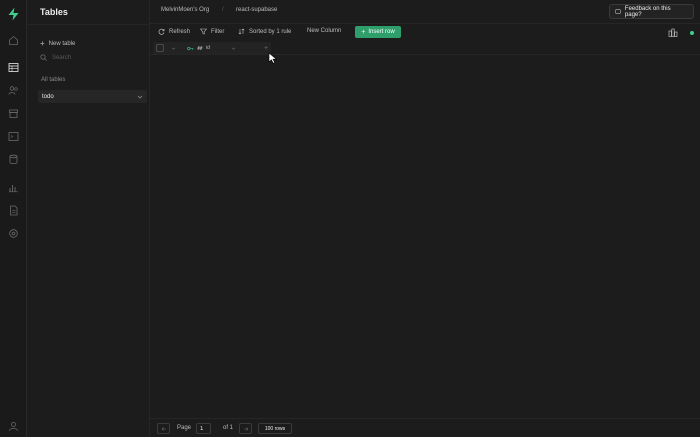  What do you see at coordinates (256, 10) in the screenshot?
I see `breadcrumb-project: react-supabase` at bounding box center [256, 10].